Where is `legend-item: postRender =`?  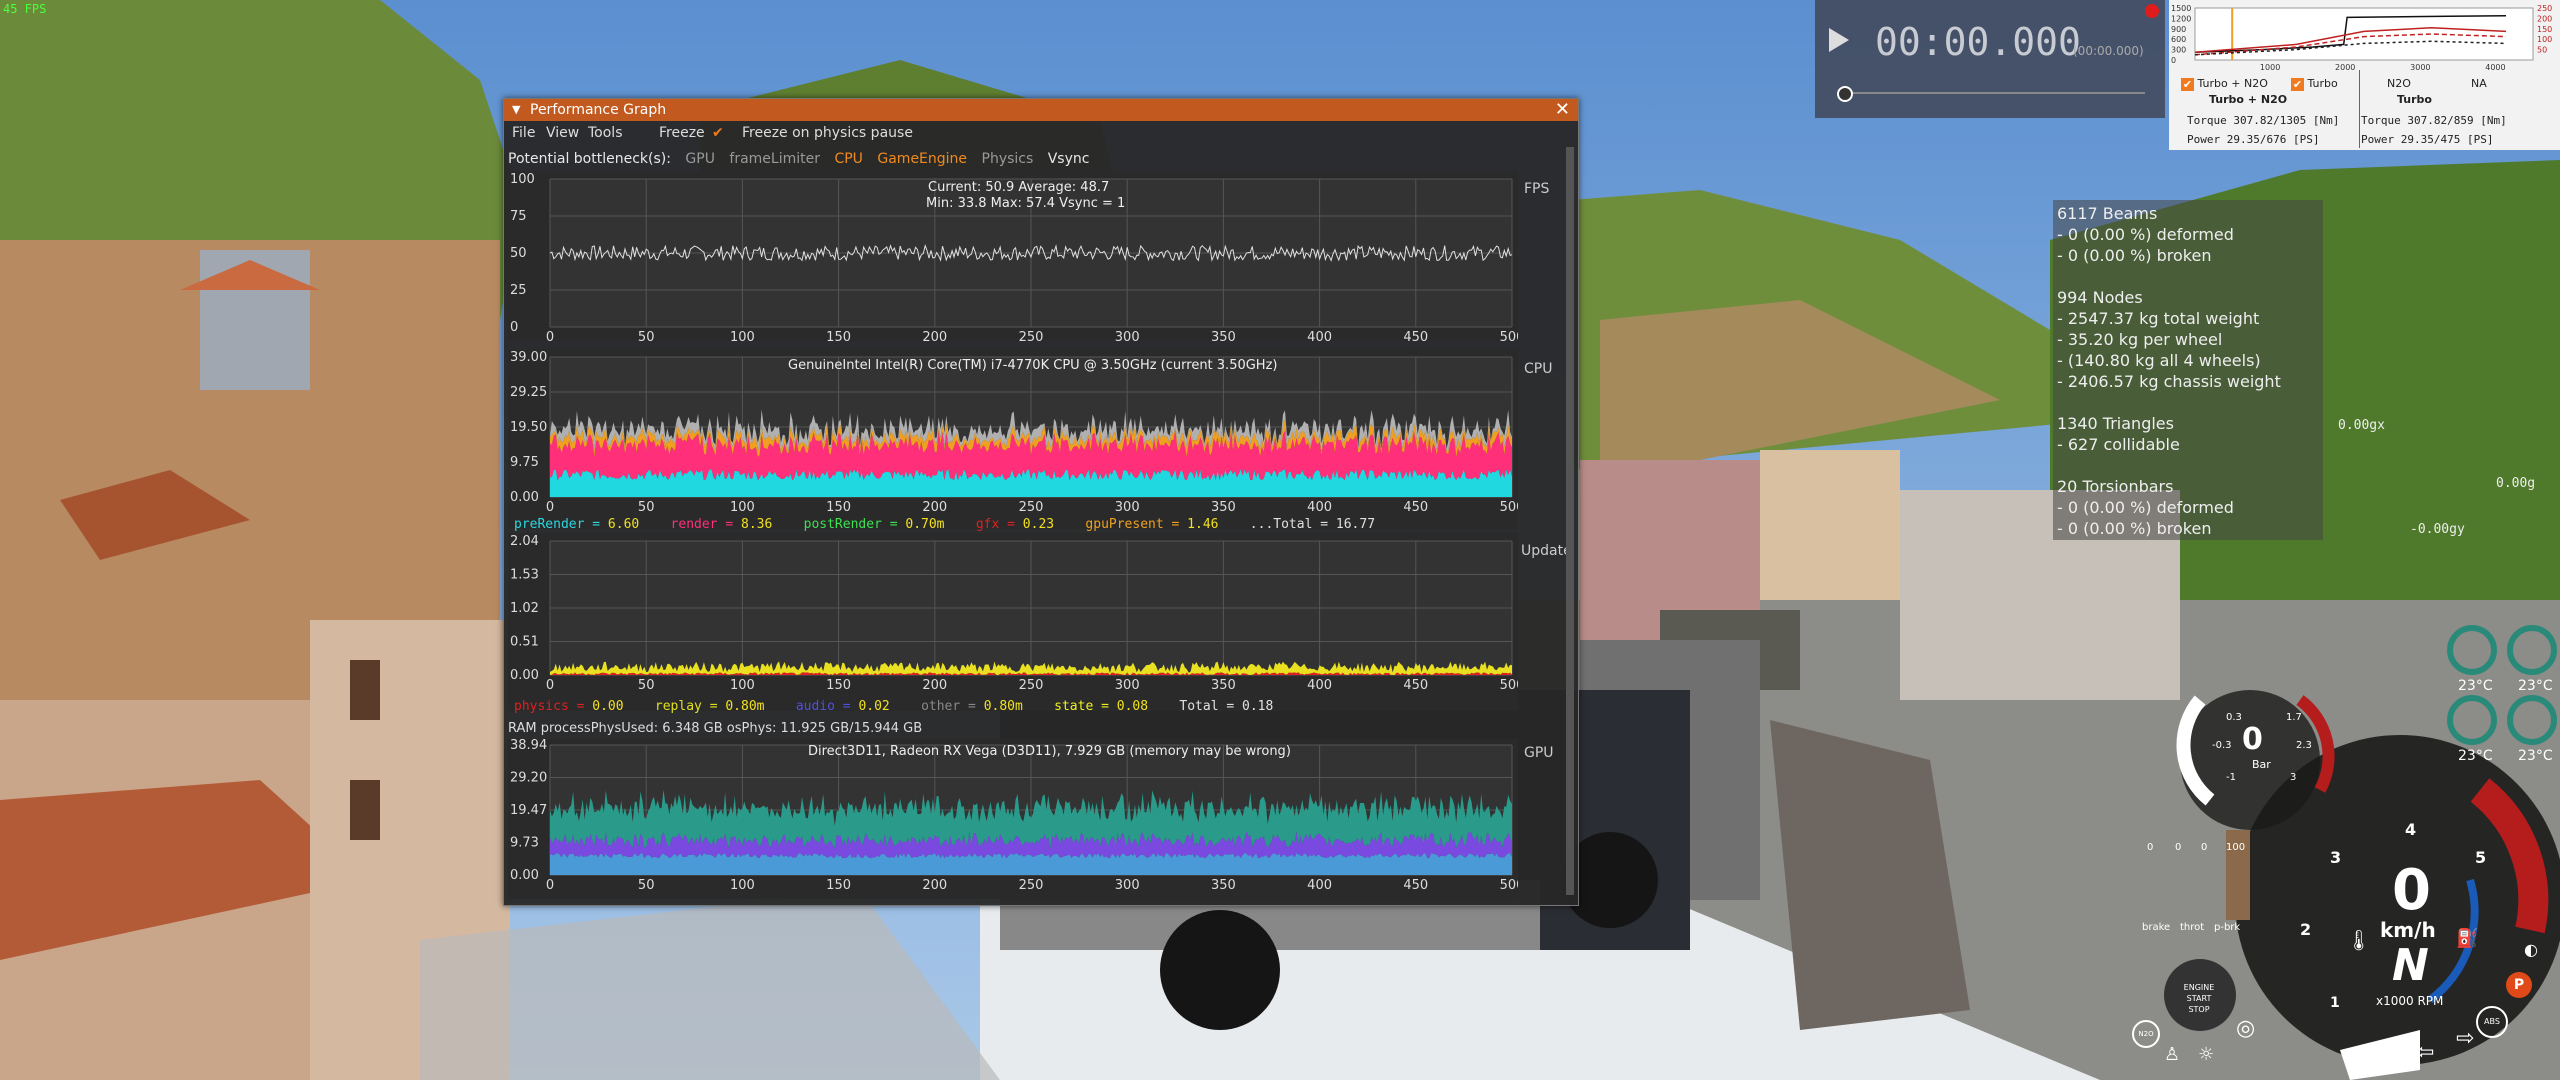
legend-item: postRender = is located at coordinates (854, 524).